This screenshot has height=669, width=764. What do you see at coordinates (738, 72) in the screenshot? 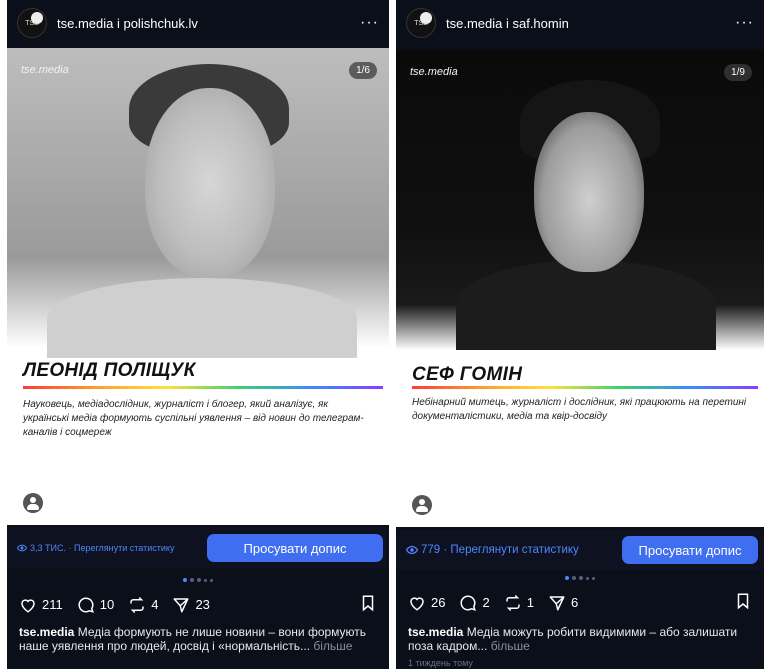
I see `slide-counter: 1/9` at bounding box center [738, 72].